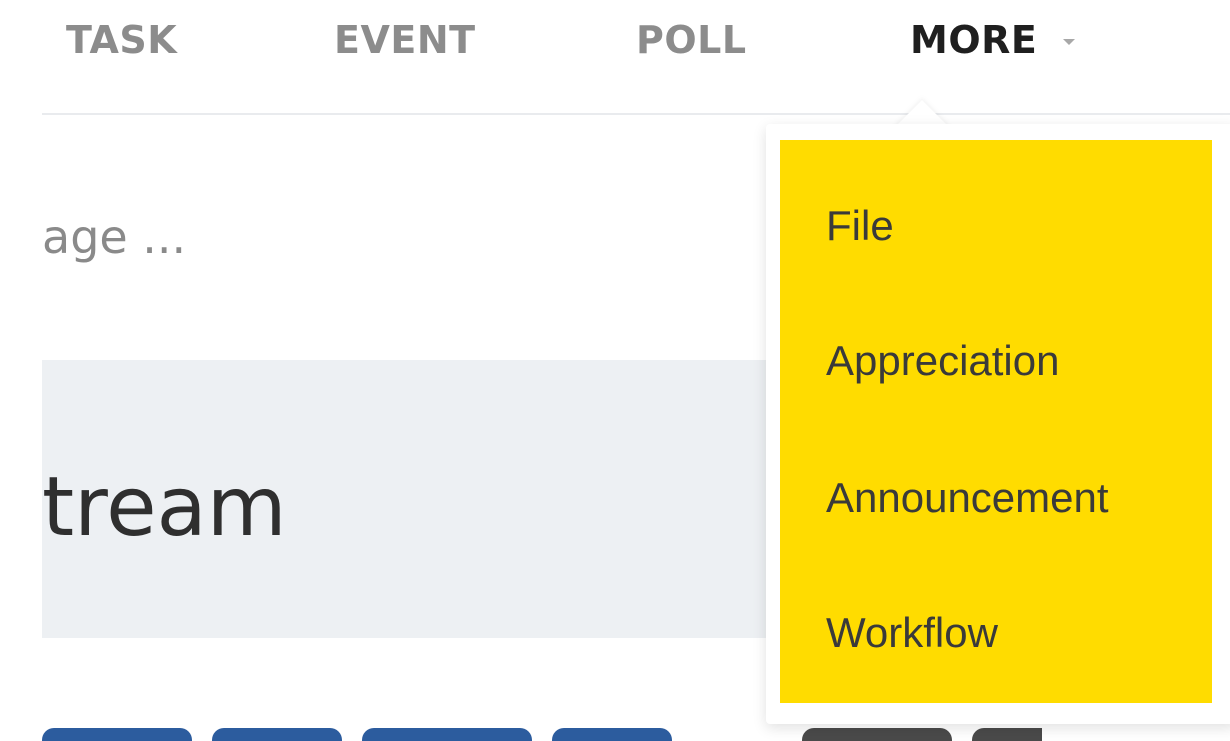 This screenshot has height=741, width=1230. I want to click on menu-item-file: File, so click(860, 226).